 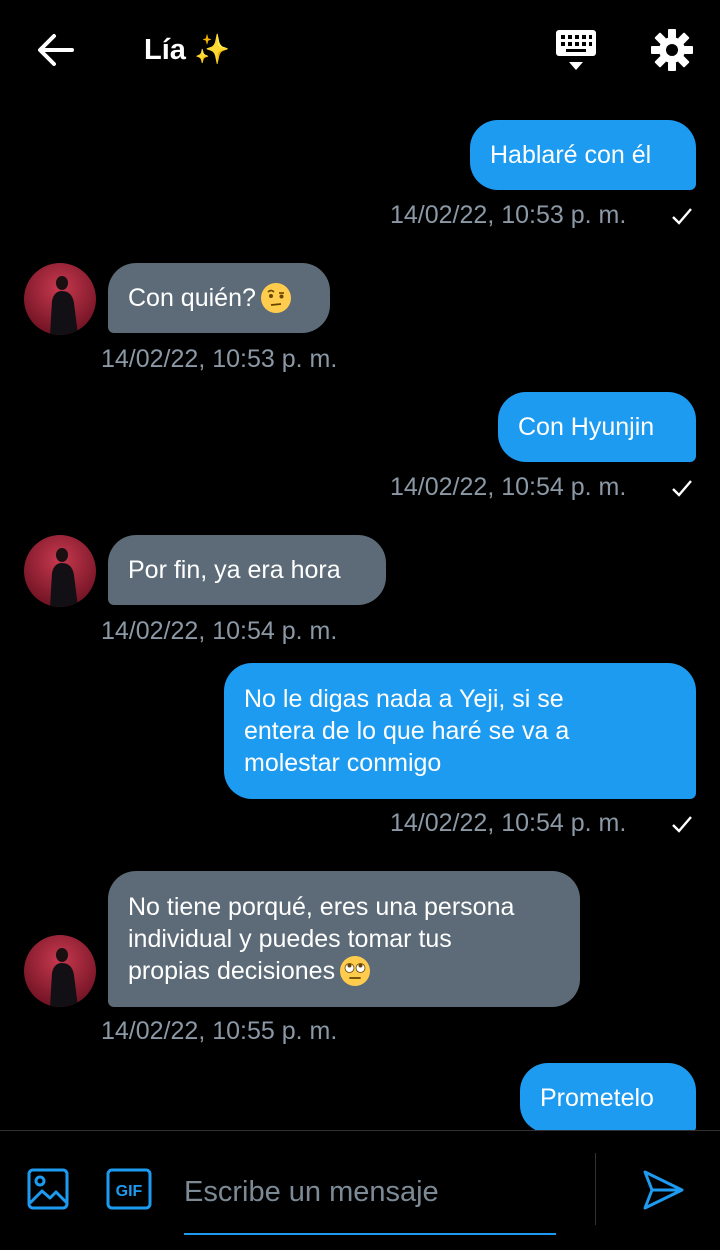 What do you see at coordinates (597, 1098) in the screenshot?
I see `message-text: Prometelo` at bounding box center [597, 1098].